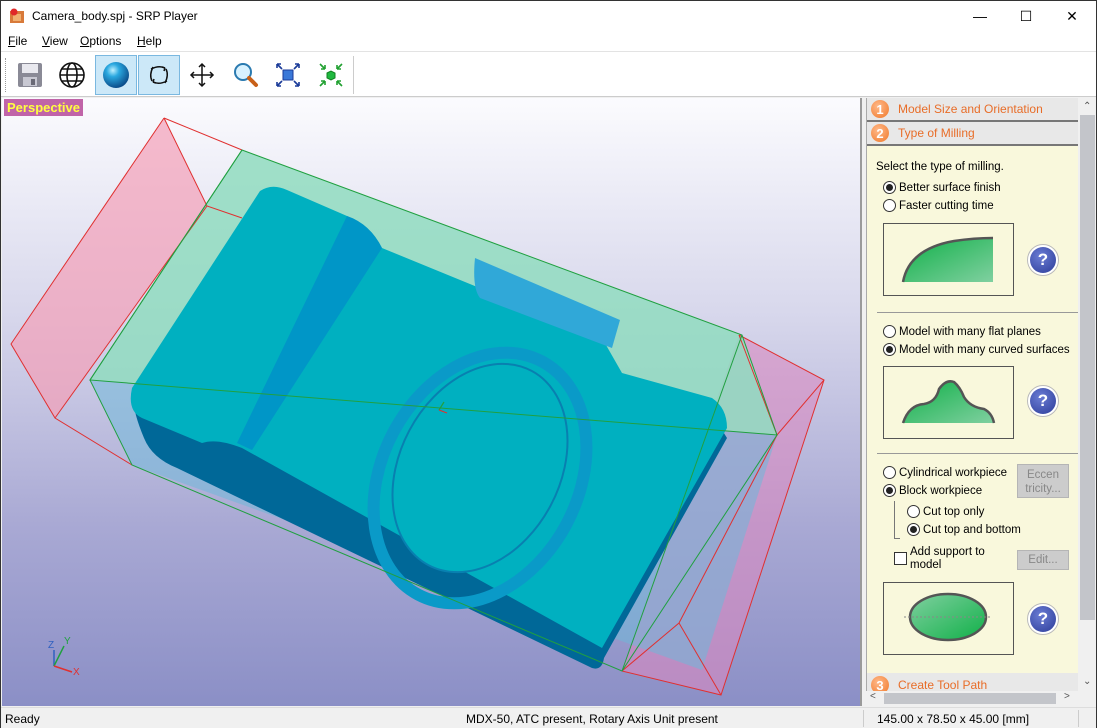 The image size is (1097, 728). Describe the element at coordinates (64, 657) in the screenshot. I see `axis-triad: Z Y X` at that location.